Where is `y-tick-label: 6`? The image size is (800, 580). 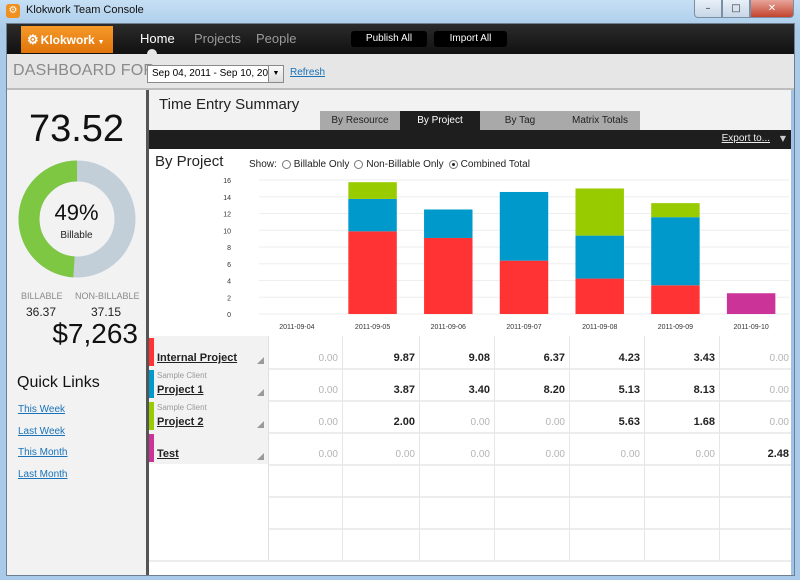 y-tick-label: 6 is located at coordinates (229, 265).